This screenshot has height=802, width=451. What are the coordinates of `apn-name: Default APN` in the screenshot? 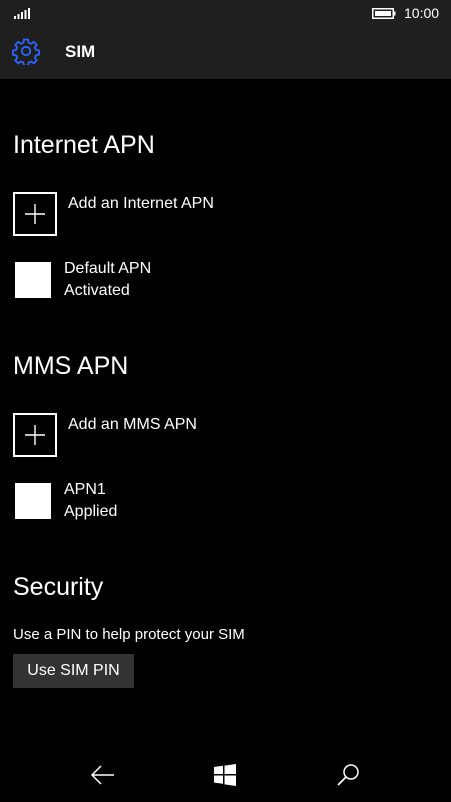 It's located at (108, 268).